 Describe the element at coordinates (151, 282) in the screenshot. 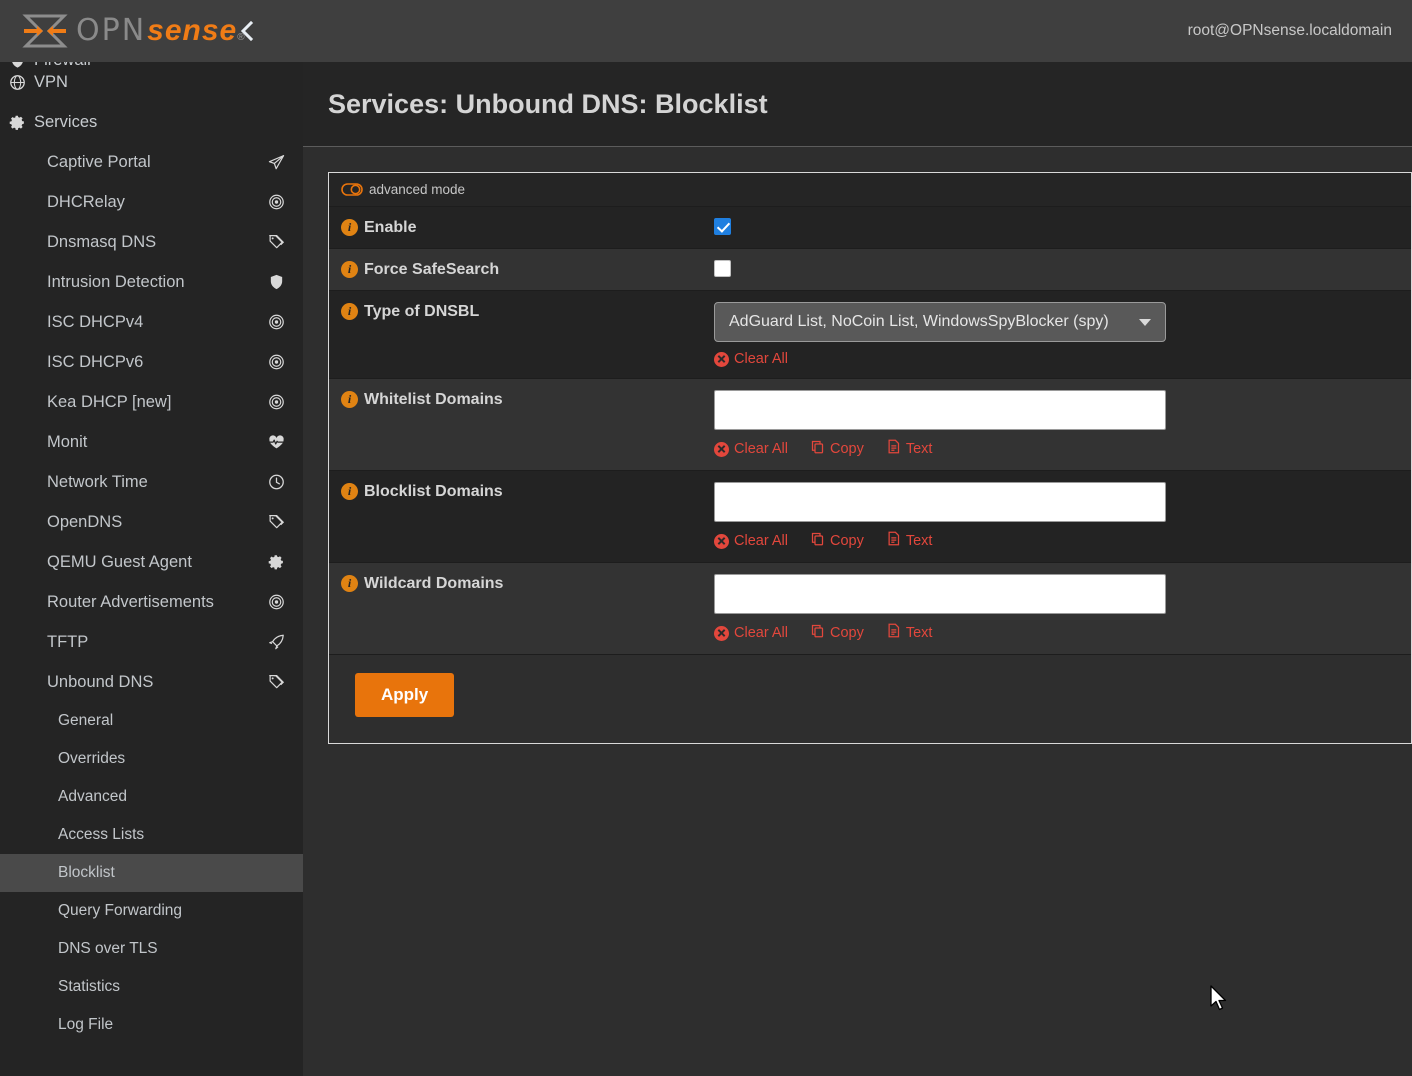

I see `sidebar-item-intrusion-detection: Intrusion Detection` at that location.